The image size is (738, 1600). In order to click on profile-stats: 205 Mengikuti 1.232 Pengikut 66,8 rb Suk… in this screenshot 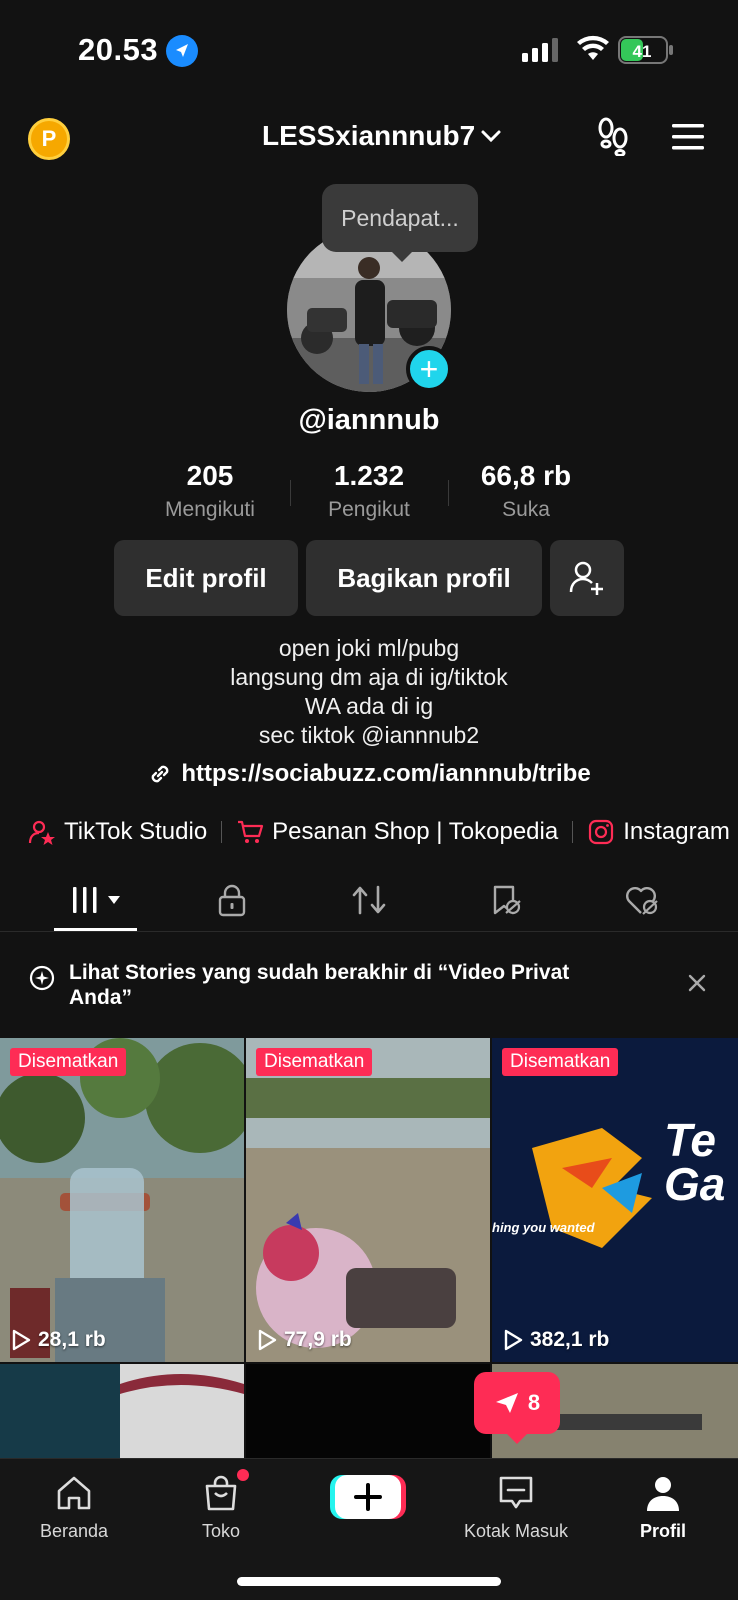, I will do `click(369, 492)`.